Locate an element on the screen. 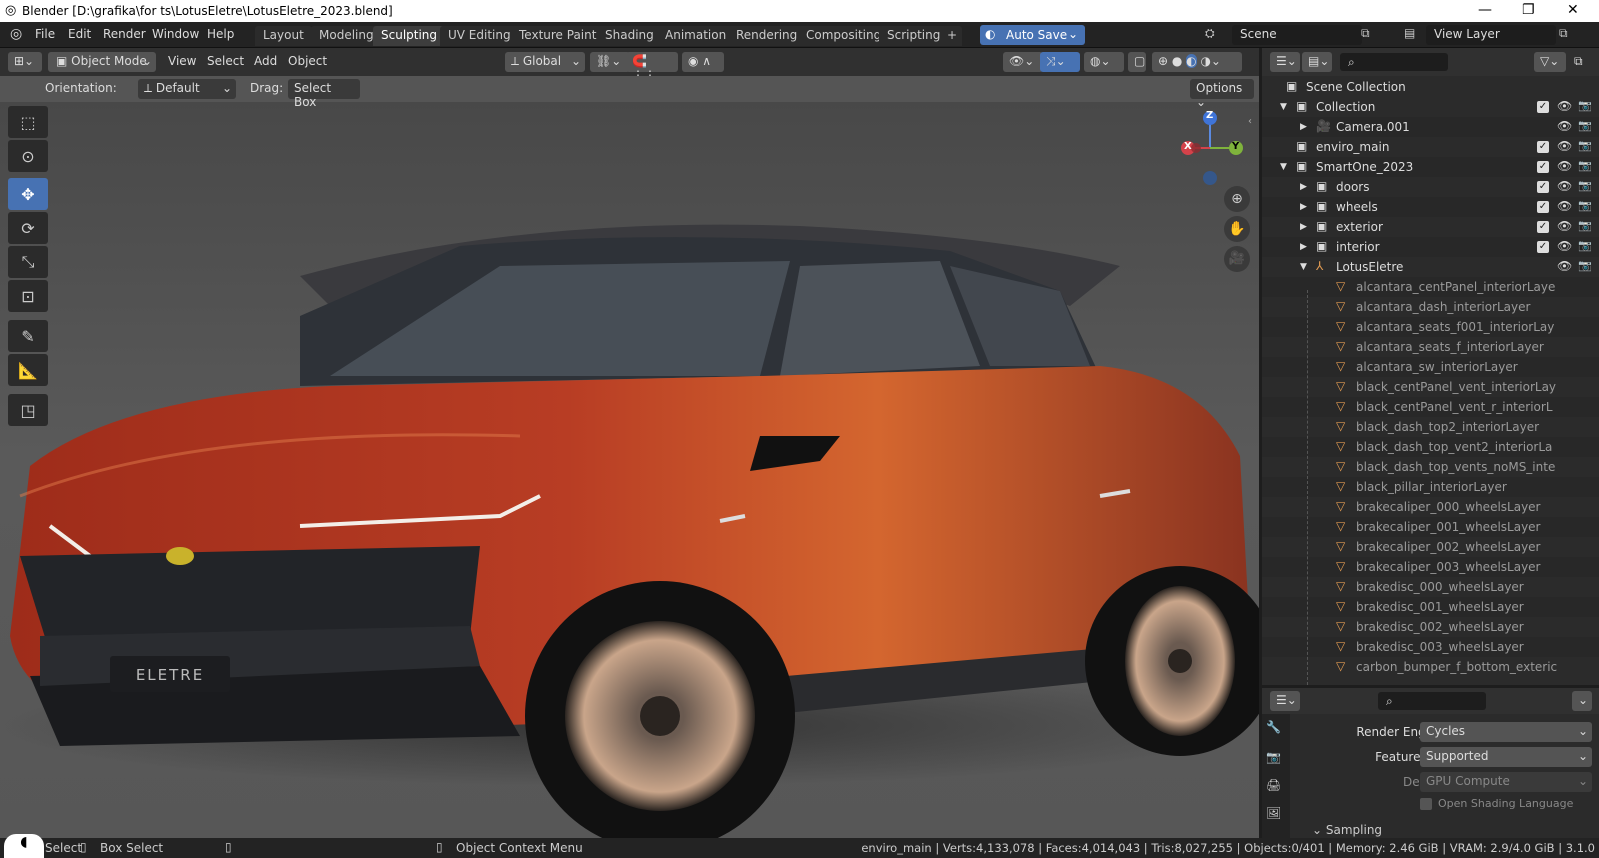 Image resolution: width=1599 pixels, height=858 pixels. scale-tool-icon: ⤡ is located at coordinates (28, 262).